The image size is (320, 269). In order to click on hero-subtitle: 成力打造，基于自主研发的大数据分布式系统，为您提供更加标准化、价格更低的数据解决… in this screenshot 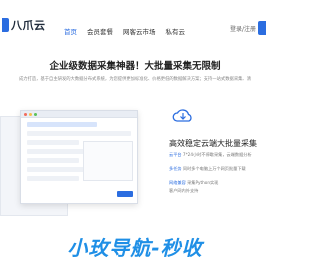, I will do `click(135, 79)`.